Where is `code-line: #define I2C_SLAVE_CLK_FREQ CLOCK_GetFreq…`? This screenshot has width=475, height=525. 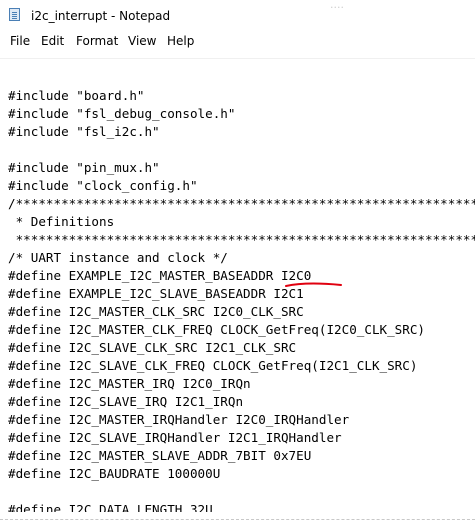 code-line: #define I2C_SLAVE_CLK_FREQ CLOCK_GetFreq… is located at coordinates (213, 365).